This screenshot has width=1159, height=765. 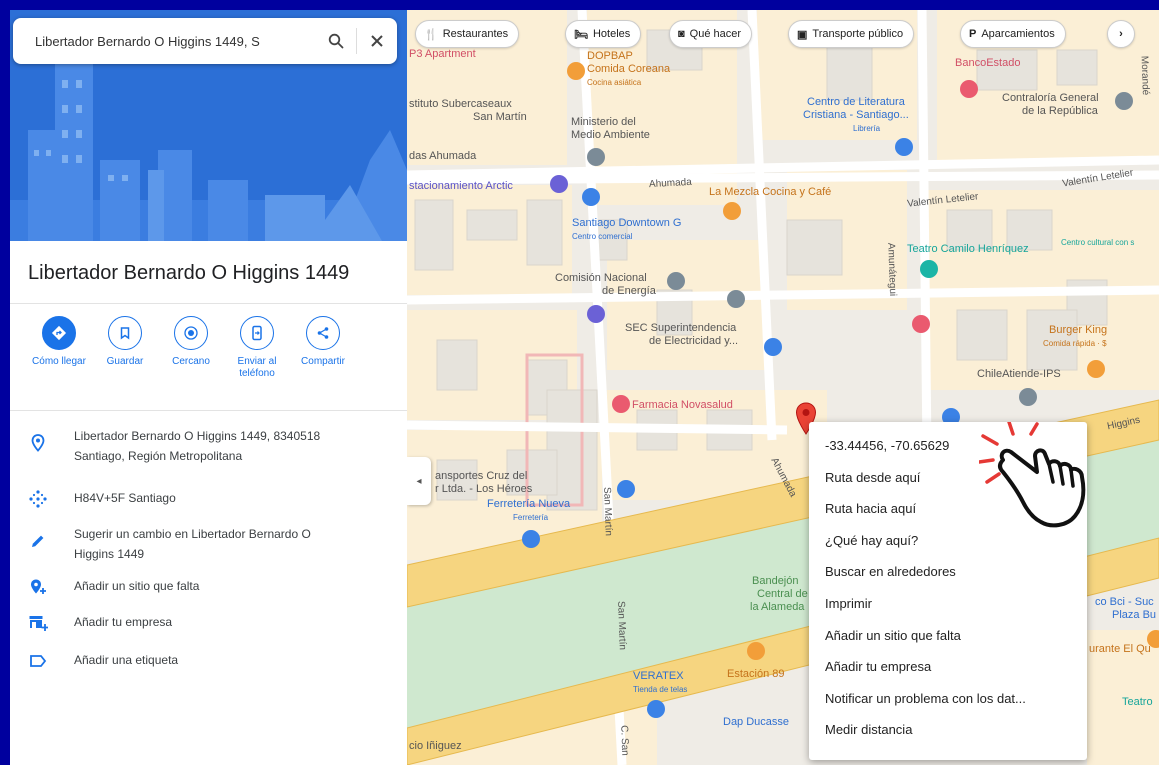 What do you see at coordinates (208, 631) in the screenshot?
I see `add-business-row: Añadir tu empresa` at bounding box center [208, 631].